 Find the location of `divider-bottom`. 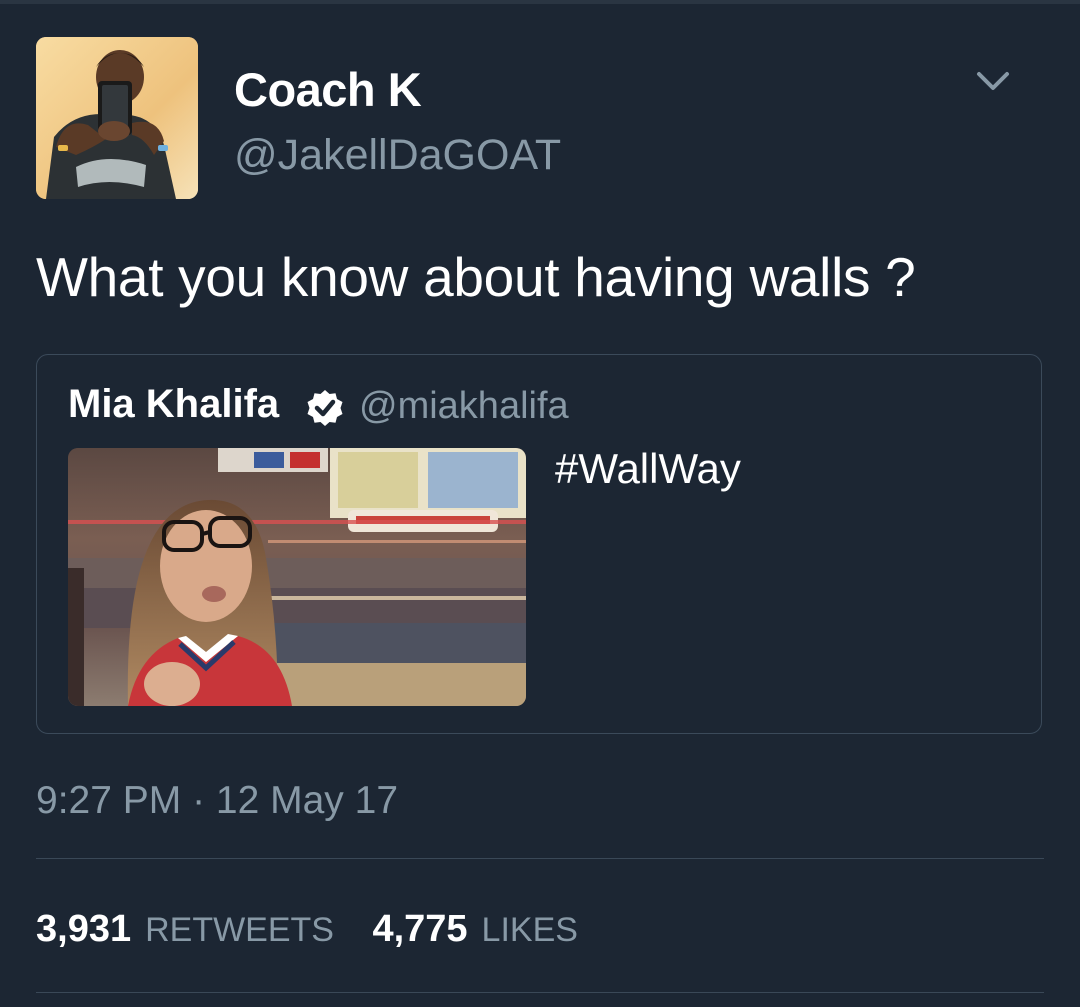

divider-bottom is located at coordinates (540, 992).